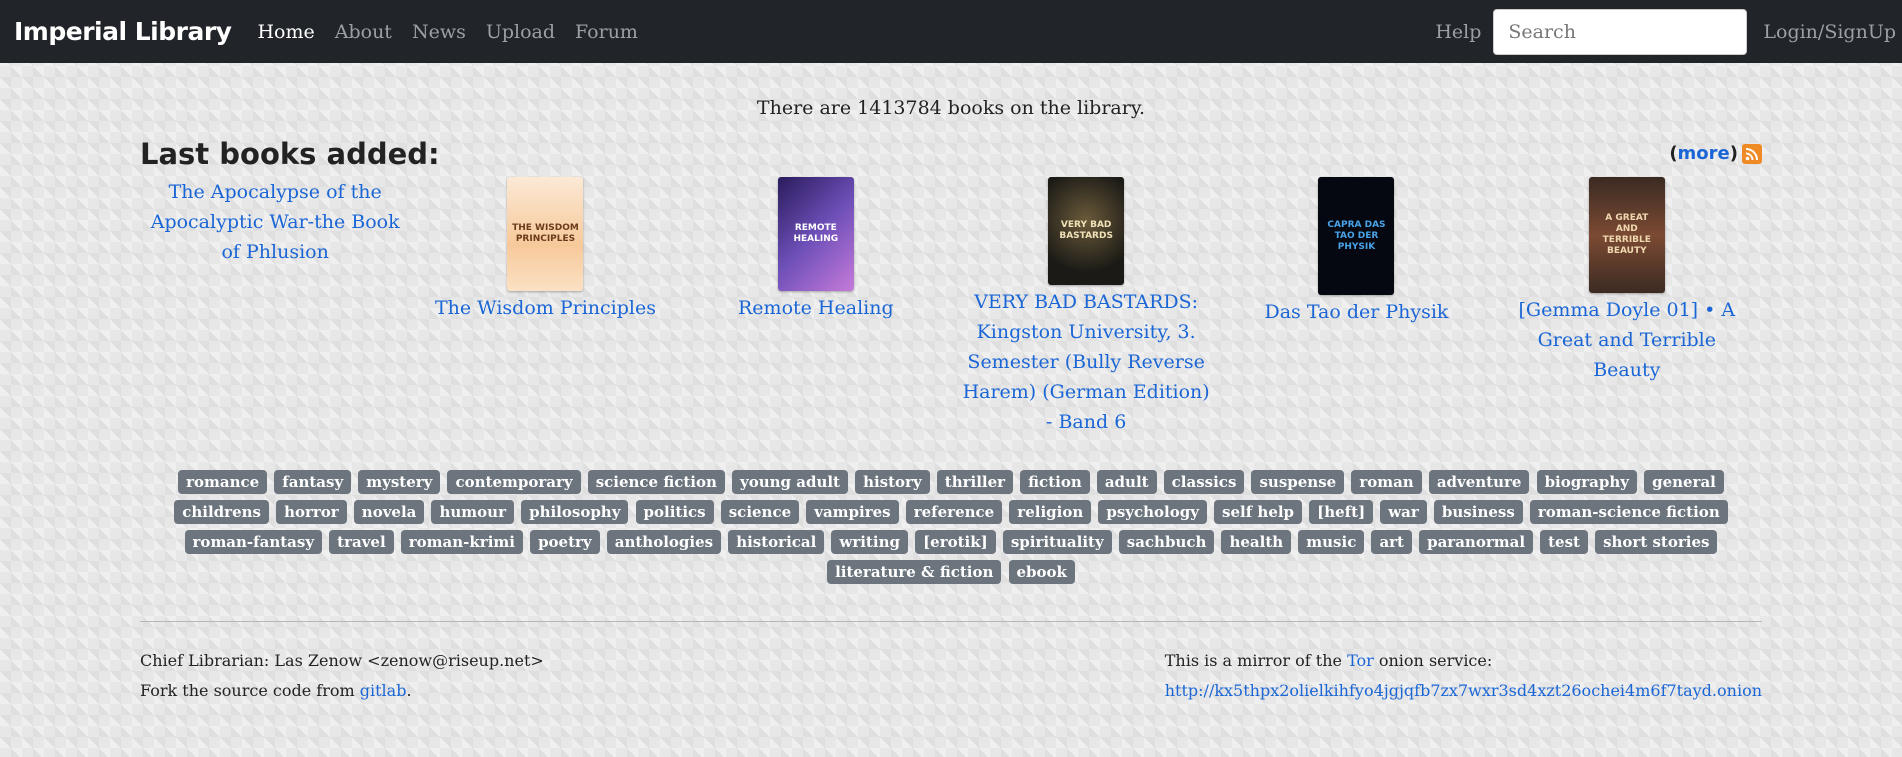  I want to click on tag-link: biography, so click(1586, 482).